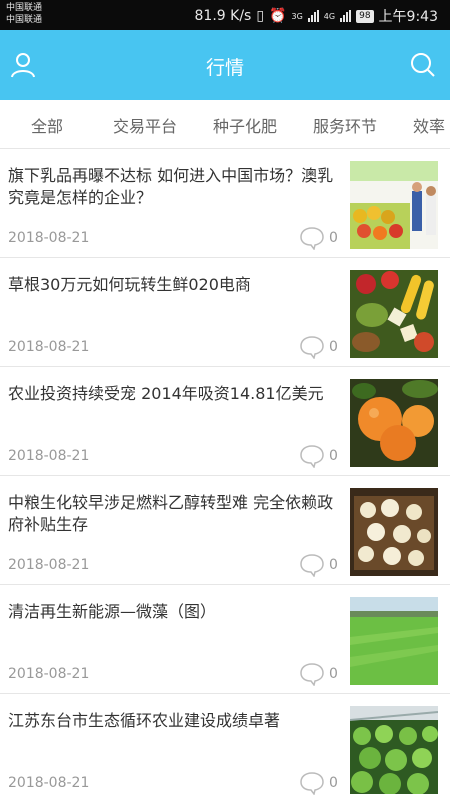 Image resolution: width=450 pixels, height=802 pixels. I want to click on signal-4g: 4G, so click(329, 16).